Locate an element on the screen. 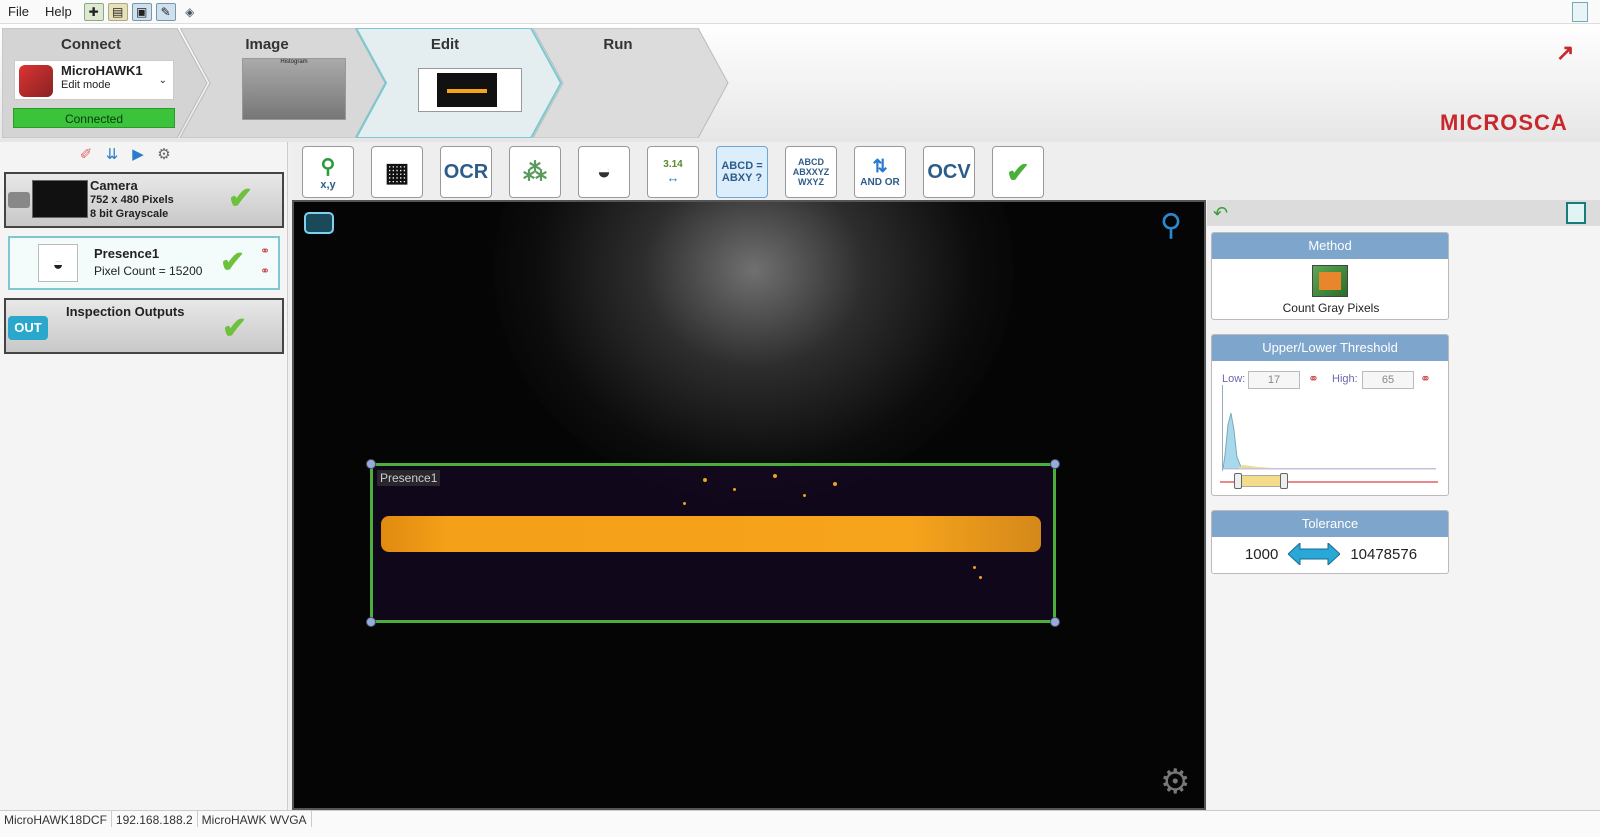  roi-handle-bl is located at coordinates (371, 622).